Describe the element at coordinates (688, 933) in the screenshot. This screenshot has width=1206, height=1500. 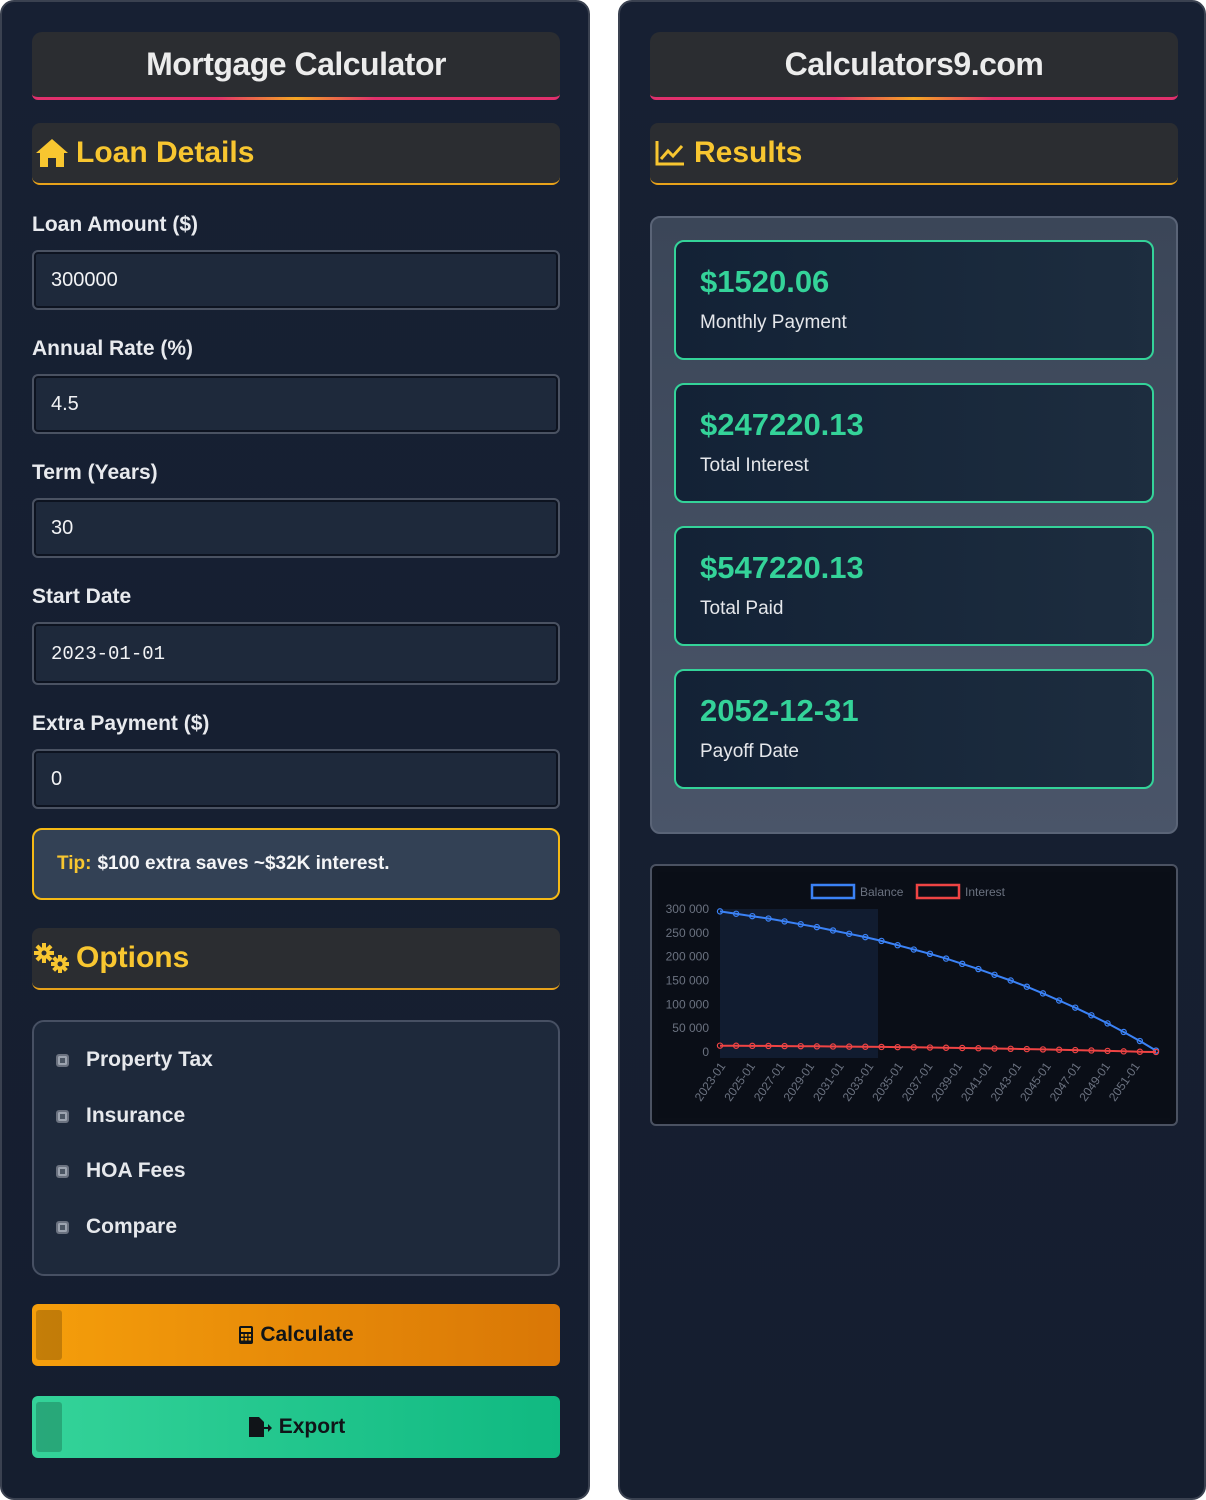
I see `y-tick-label: 250 000` at that location.